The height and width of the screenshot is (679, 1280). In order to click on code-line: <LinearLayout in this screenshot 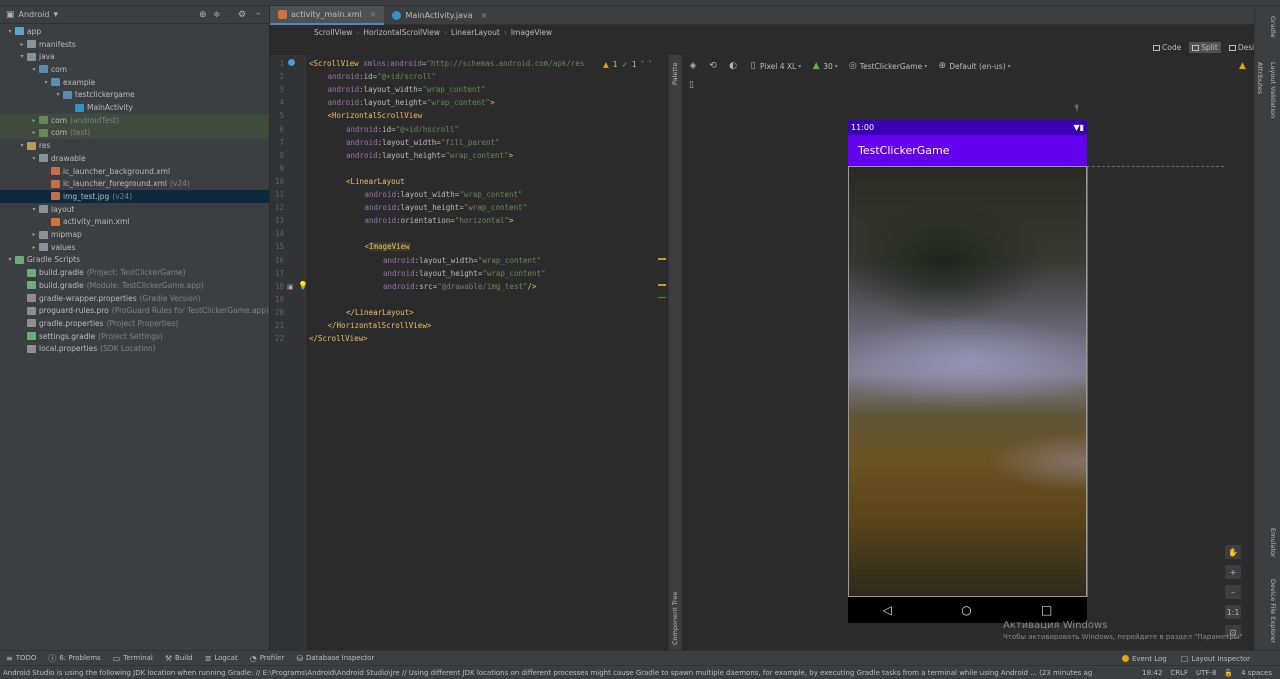, I will do `click(375, 181)`.